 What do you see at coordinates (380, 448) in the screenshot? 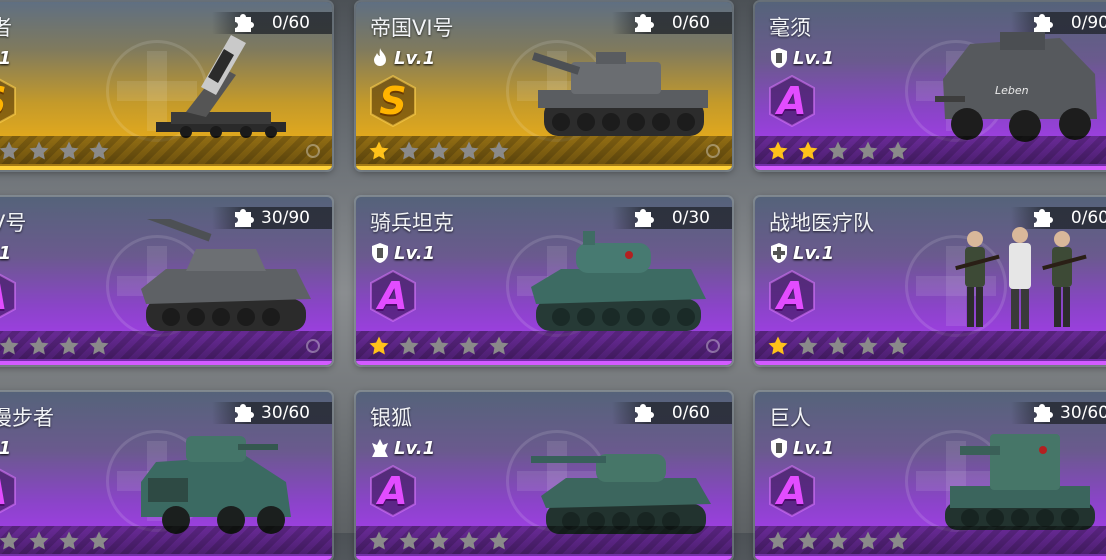
I see `fox-icon` at bounding box center [380, 448].